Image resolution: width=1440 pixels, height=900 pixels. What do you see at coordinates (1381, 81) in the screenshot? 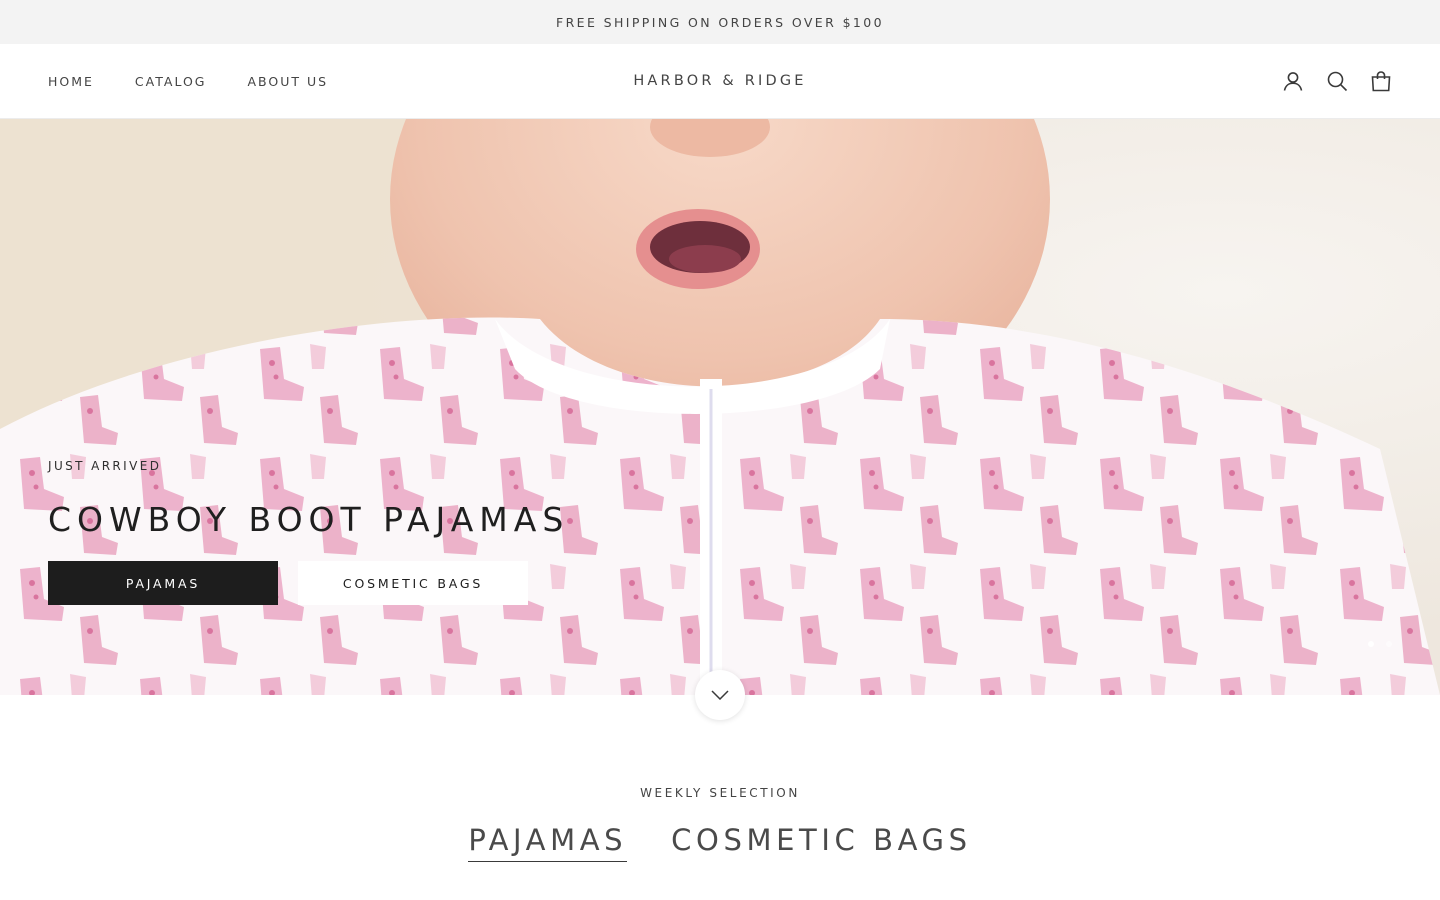
I see `cart-icon` at bounding box center [1381, 81].